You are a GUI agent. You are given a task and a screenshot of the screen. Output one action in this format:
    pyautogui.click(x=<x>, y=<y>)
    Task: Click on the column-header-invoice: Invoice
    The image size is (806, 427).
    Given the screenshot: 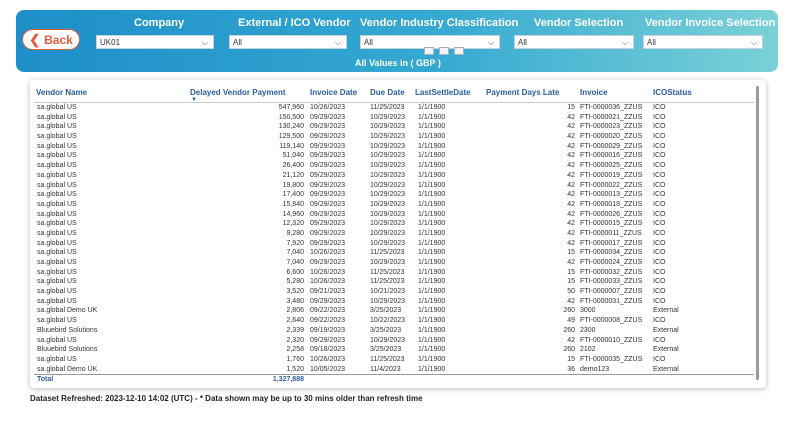 What is the action you would take?
    pyautogui.click(x=594, y=92)
    